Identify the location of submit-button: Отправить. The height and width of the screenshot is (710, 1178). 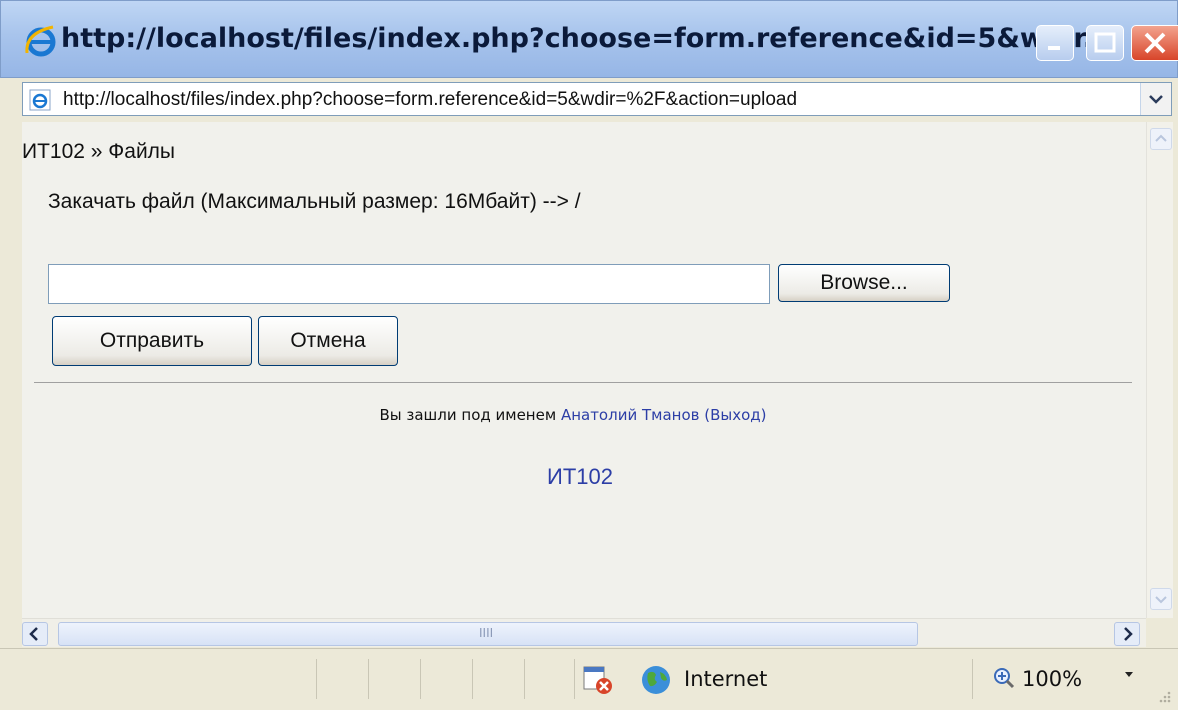
(152, 341).